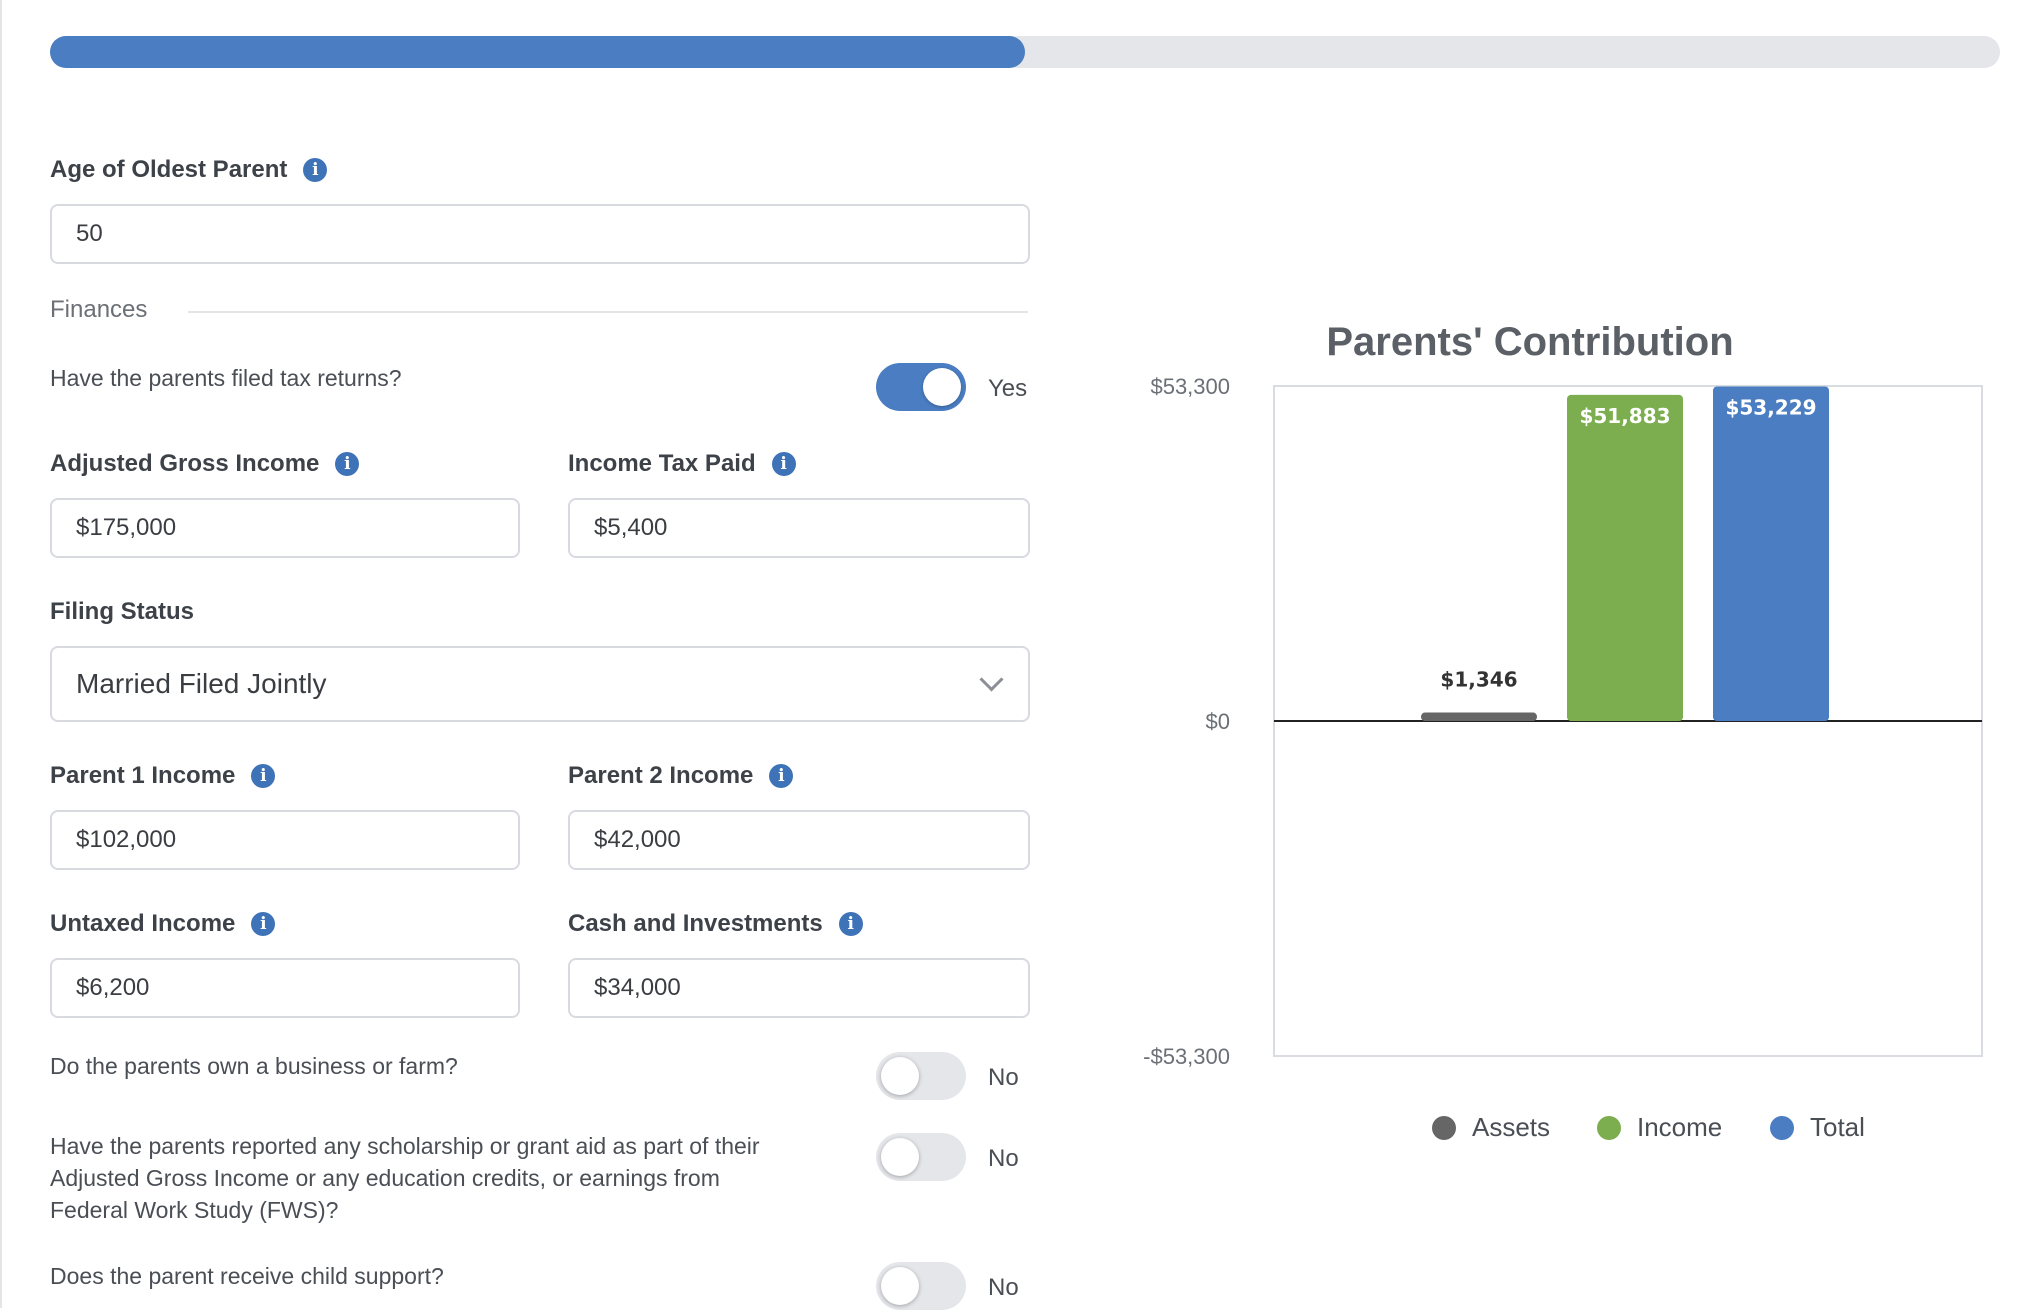 This screenshot has width=2038, height=1310. Describe the element at coordinates (1837, 1127) in the screenshot. I see `legend-label: Total` at that location.